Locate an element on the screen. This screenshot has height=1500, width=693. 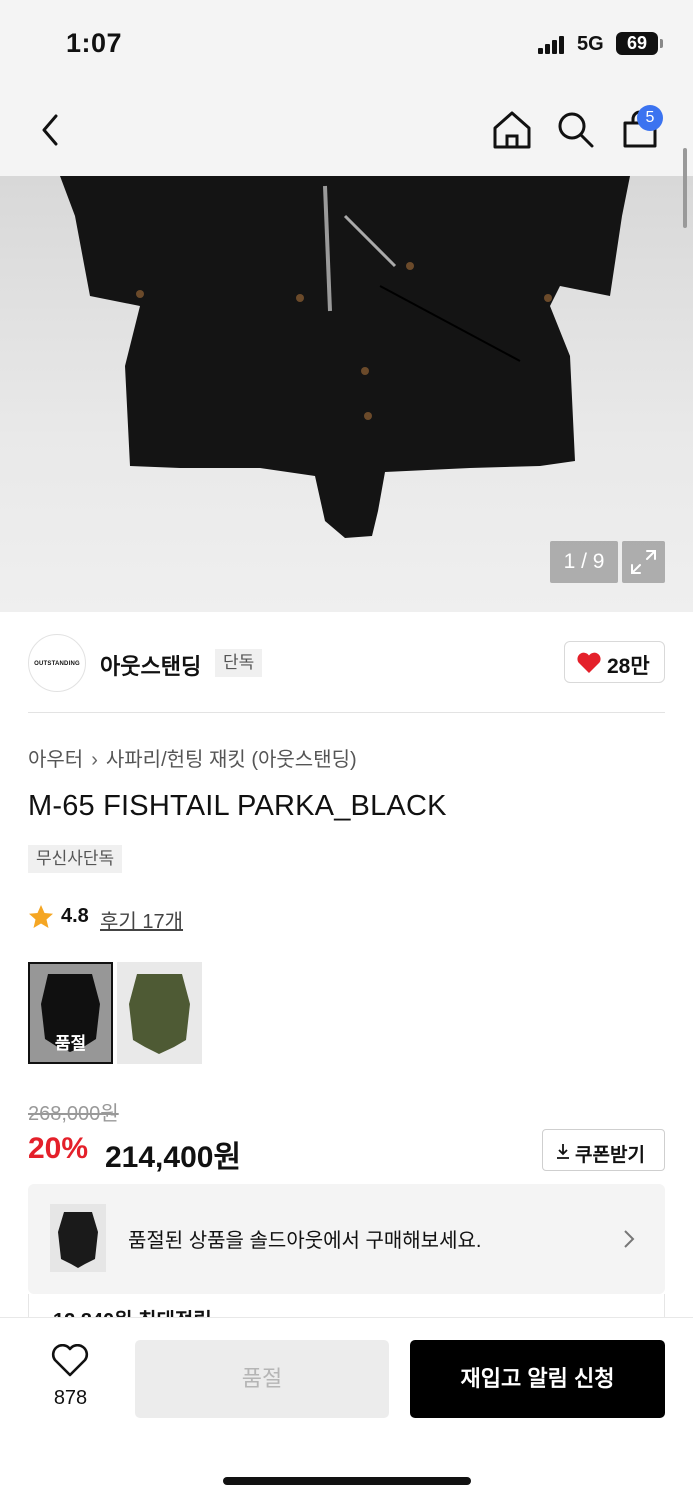
scroll-indicator is located at coordinates (685, 188).